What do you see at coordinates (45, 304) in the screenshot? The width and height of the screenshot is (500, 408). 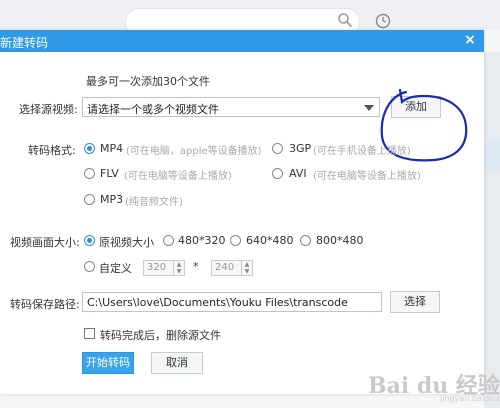 I see `save-path-label: 转码保存路径:` at bounding box center [45, 304].